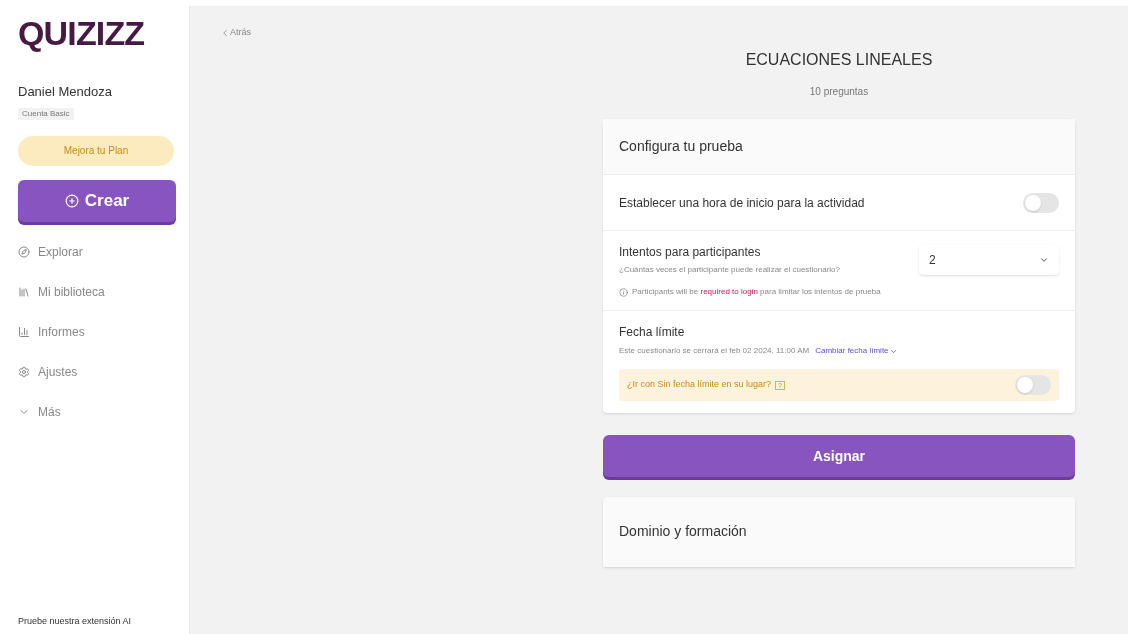 The height and width of the screenshot is (634, 1128). Describe the element at coordinates (235, 33) in the screenshot. I see `back-link: Atrás` at that location.